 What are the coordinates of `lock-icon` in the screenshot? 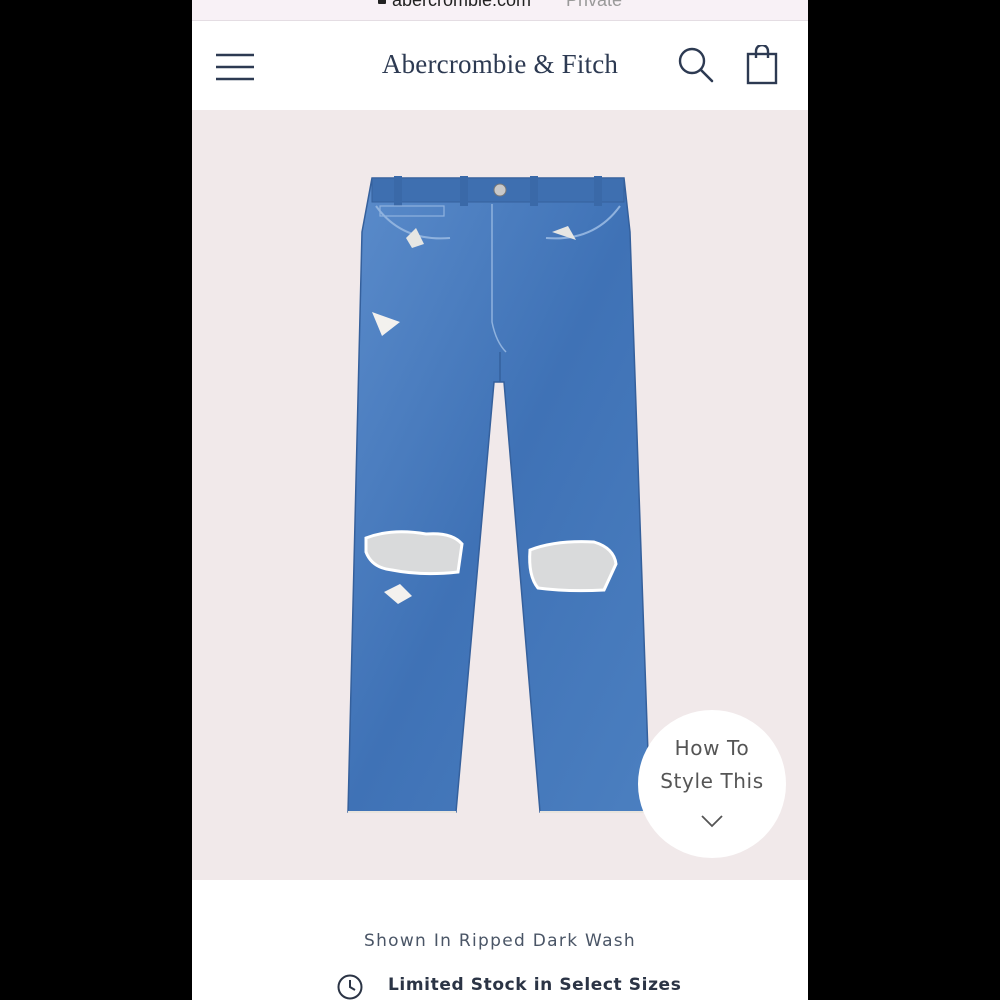 It's located at (382, 2).